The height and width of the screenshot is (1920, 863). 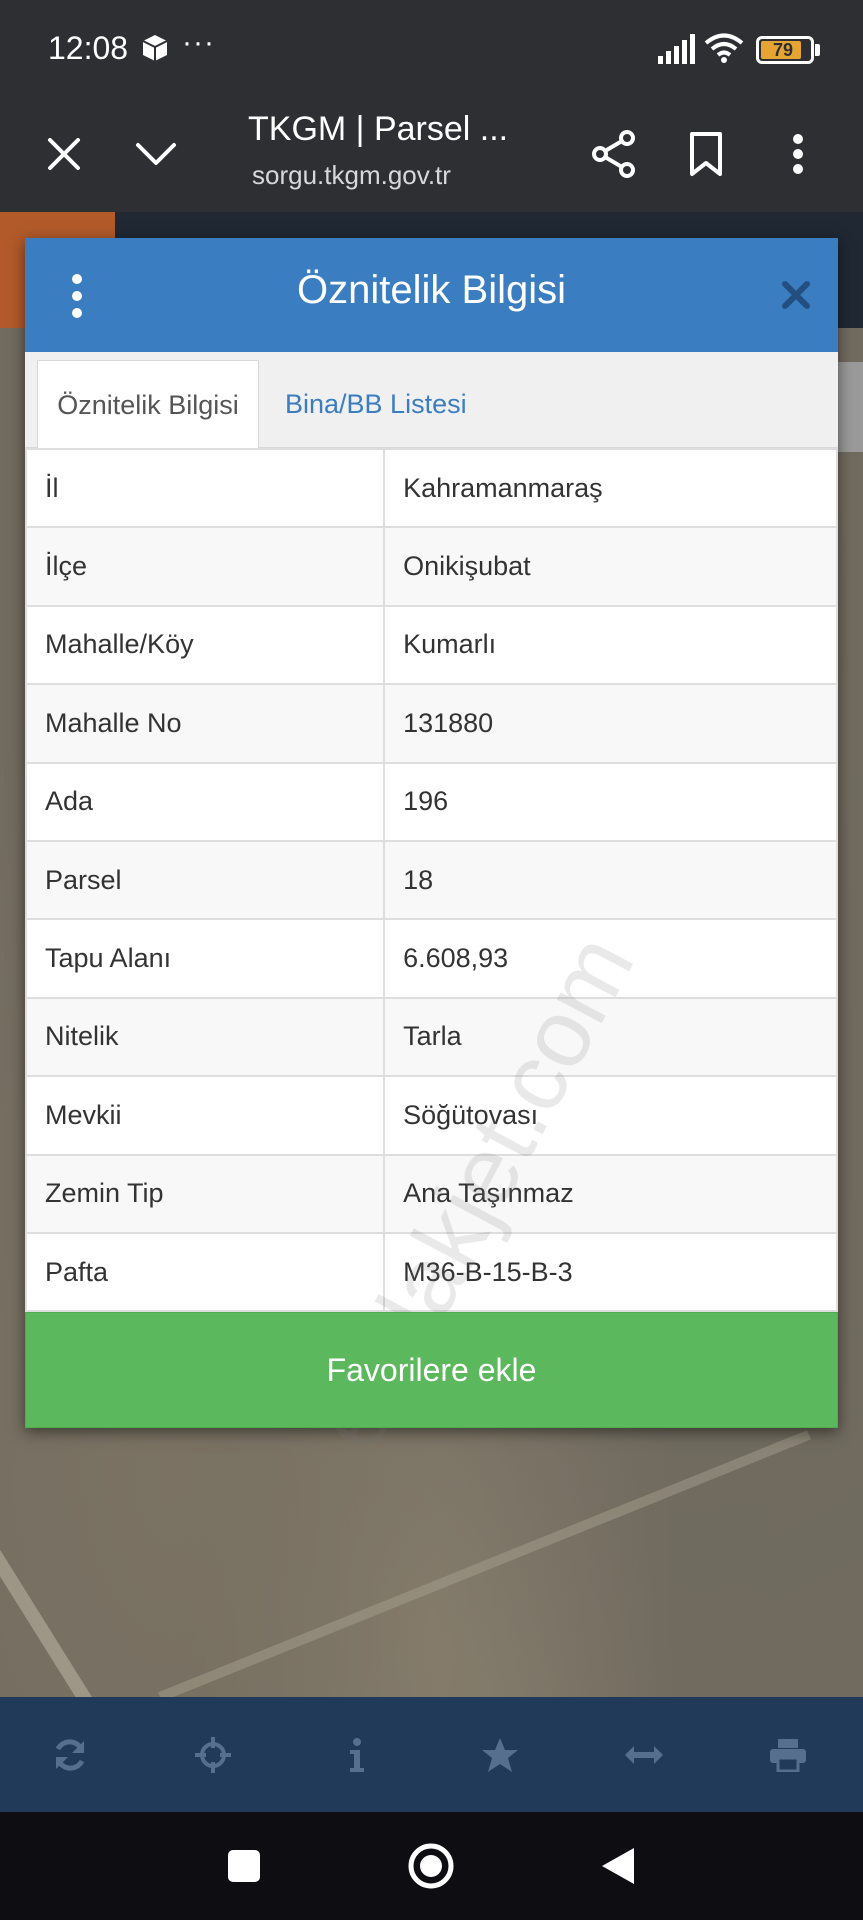 I want to click on page-url: sorgu.tkgm.gov.tr, so click(x=351, y=175).